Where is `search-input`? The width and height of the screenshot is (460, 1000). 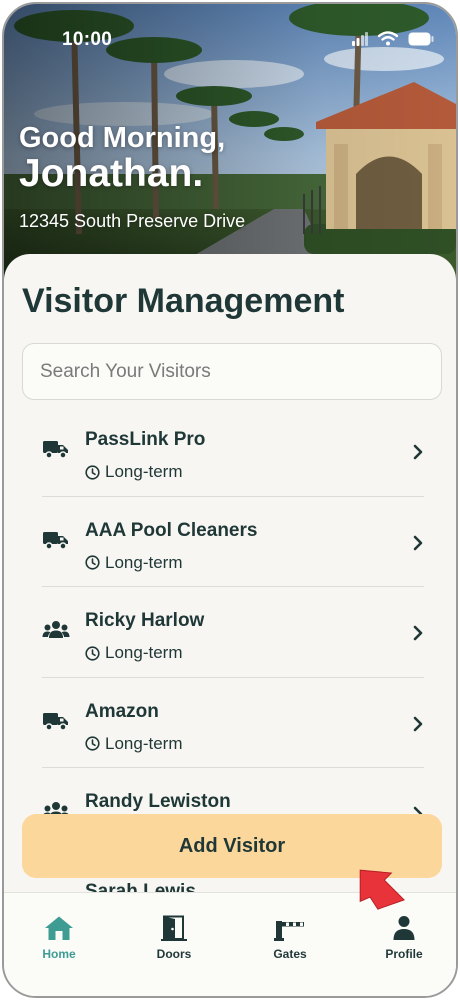
search-input is located at coordinates (232, 371).